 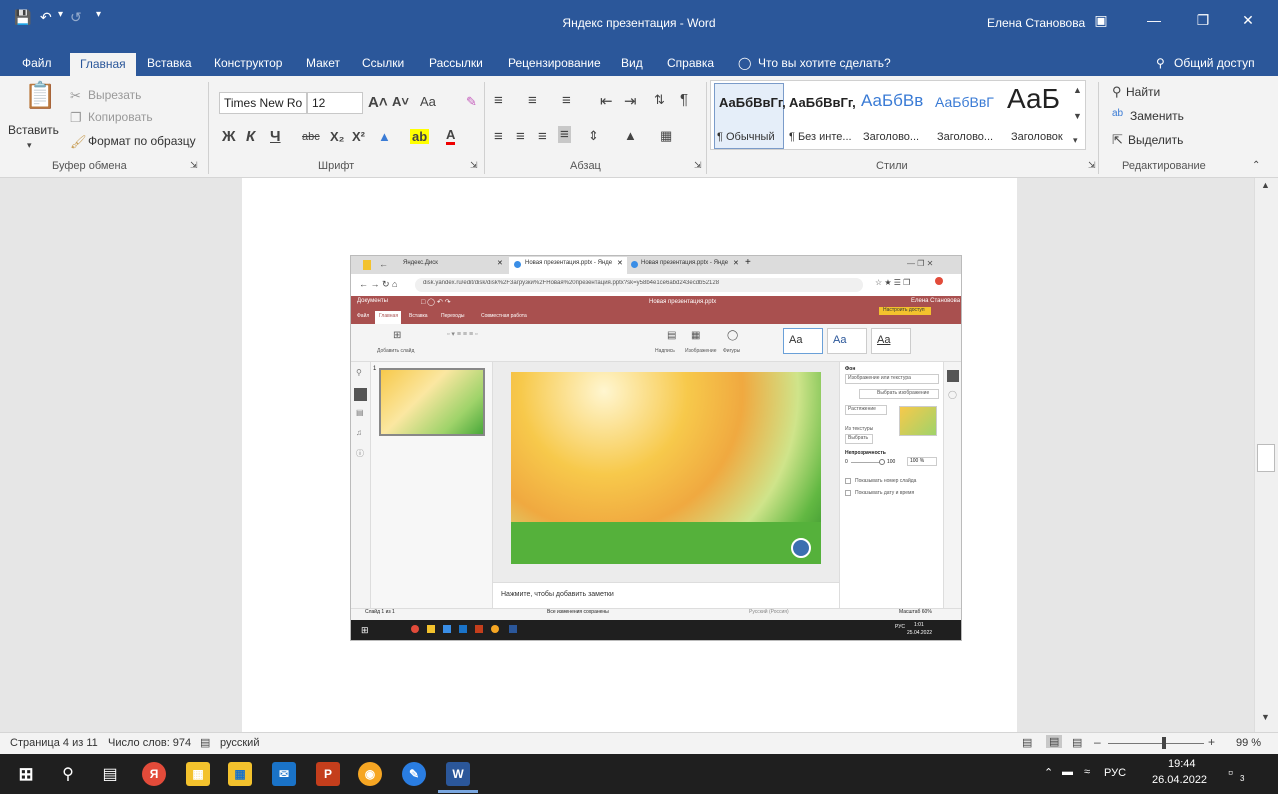 What do you see at coordinates (360, 412) in the screenshot?
I see `comments-icon: ▤` at bounding box center [360, 412].